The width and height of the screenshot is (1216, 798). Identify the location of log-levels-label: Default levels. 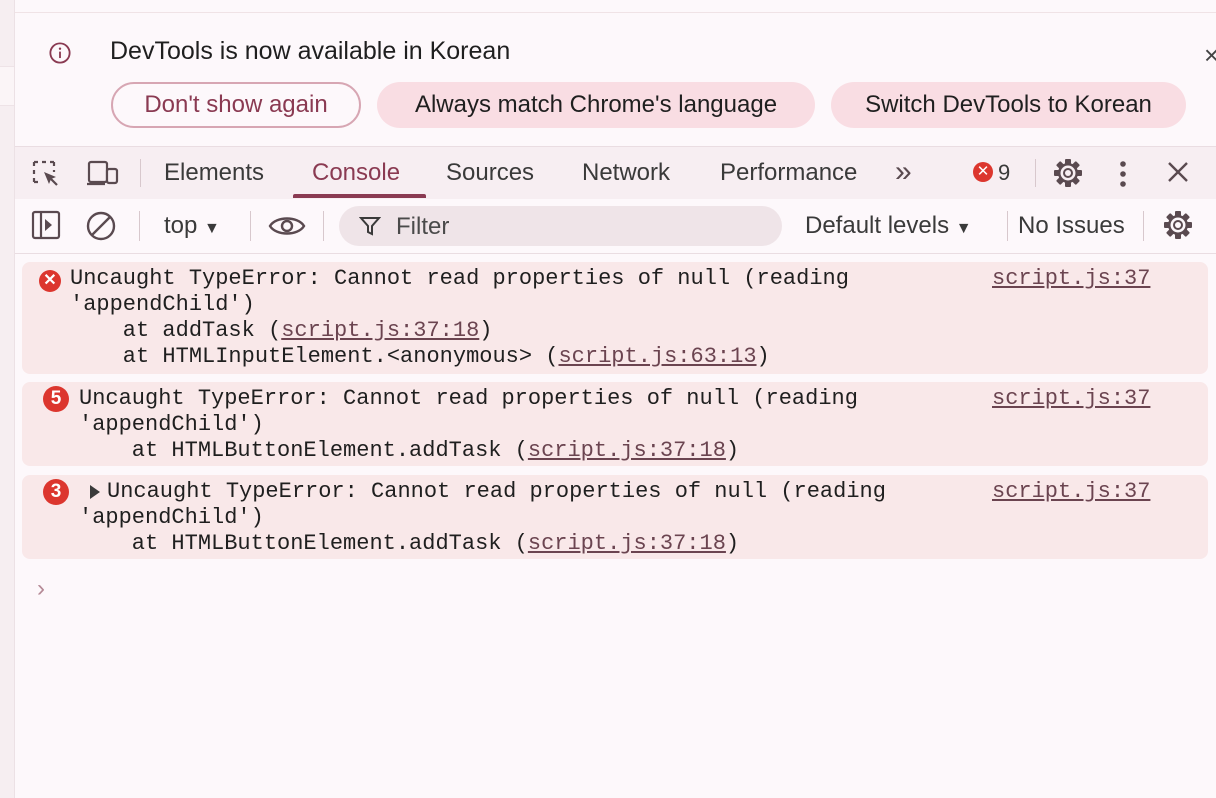
(877, 225).